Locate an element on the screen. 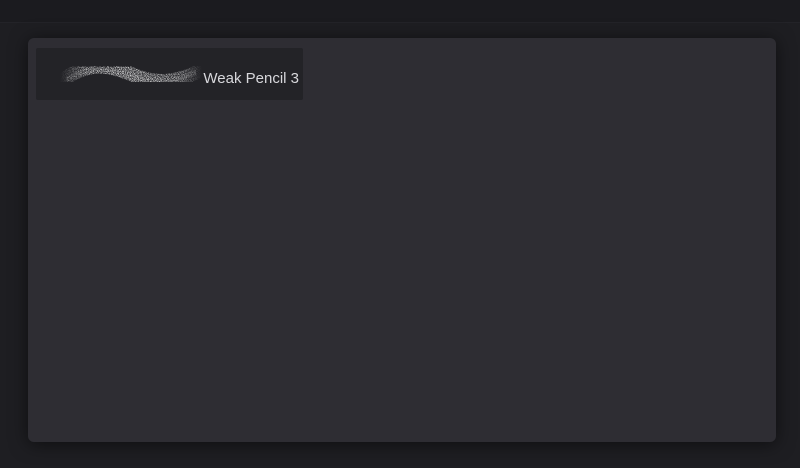 This screenshot has height=468, width=800. top-bar is located at coordinates (400, 11).